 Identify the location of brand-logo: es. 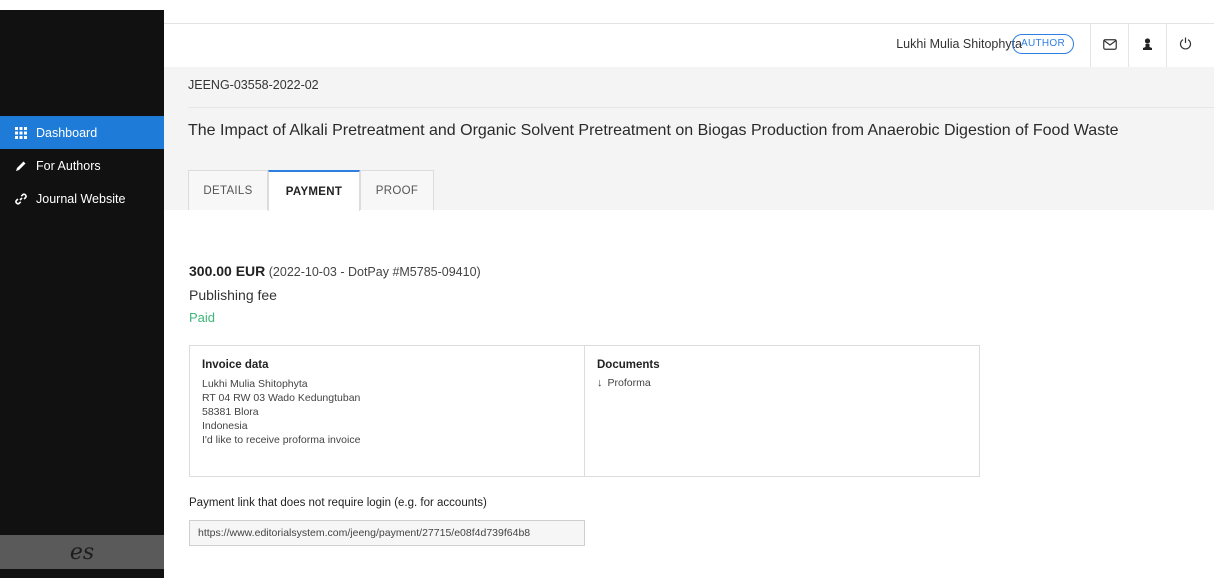
(82, 552).